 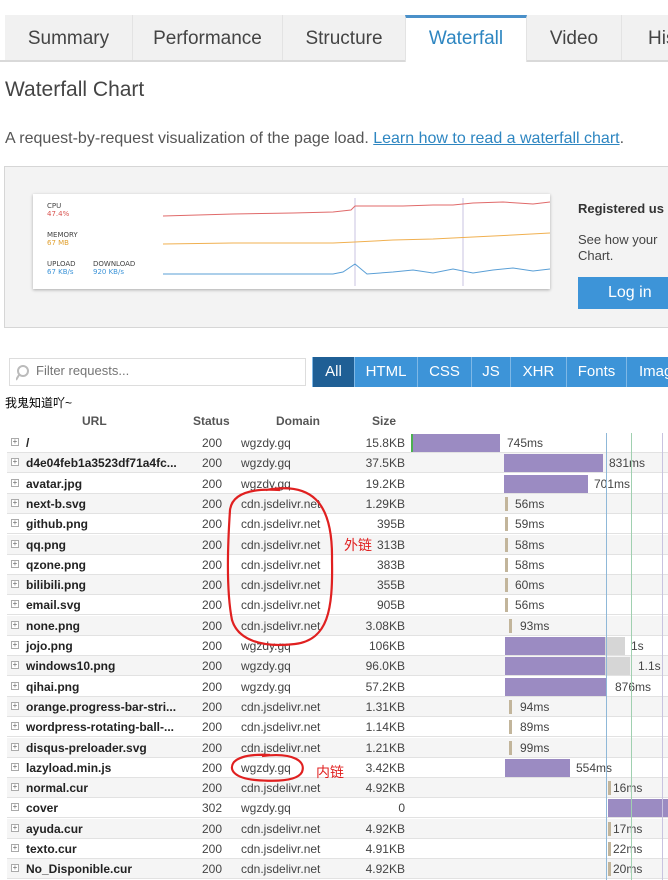 I want to click on learn-waterfall-link: Learn how to read a waterfall chart, so click(x=496, y=138).